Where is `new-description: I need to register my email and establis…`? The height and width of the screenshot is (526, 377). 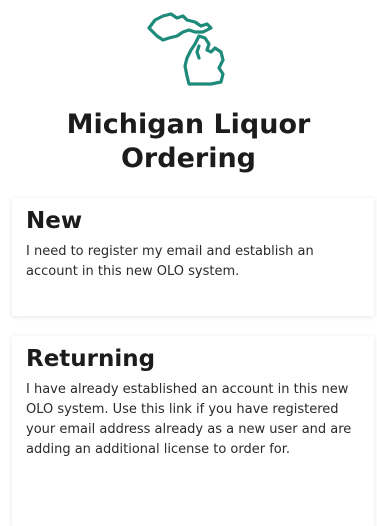
new-description: I need to register my email and establis… is located at coordinates (170, 261).